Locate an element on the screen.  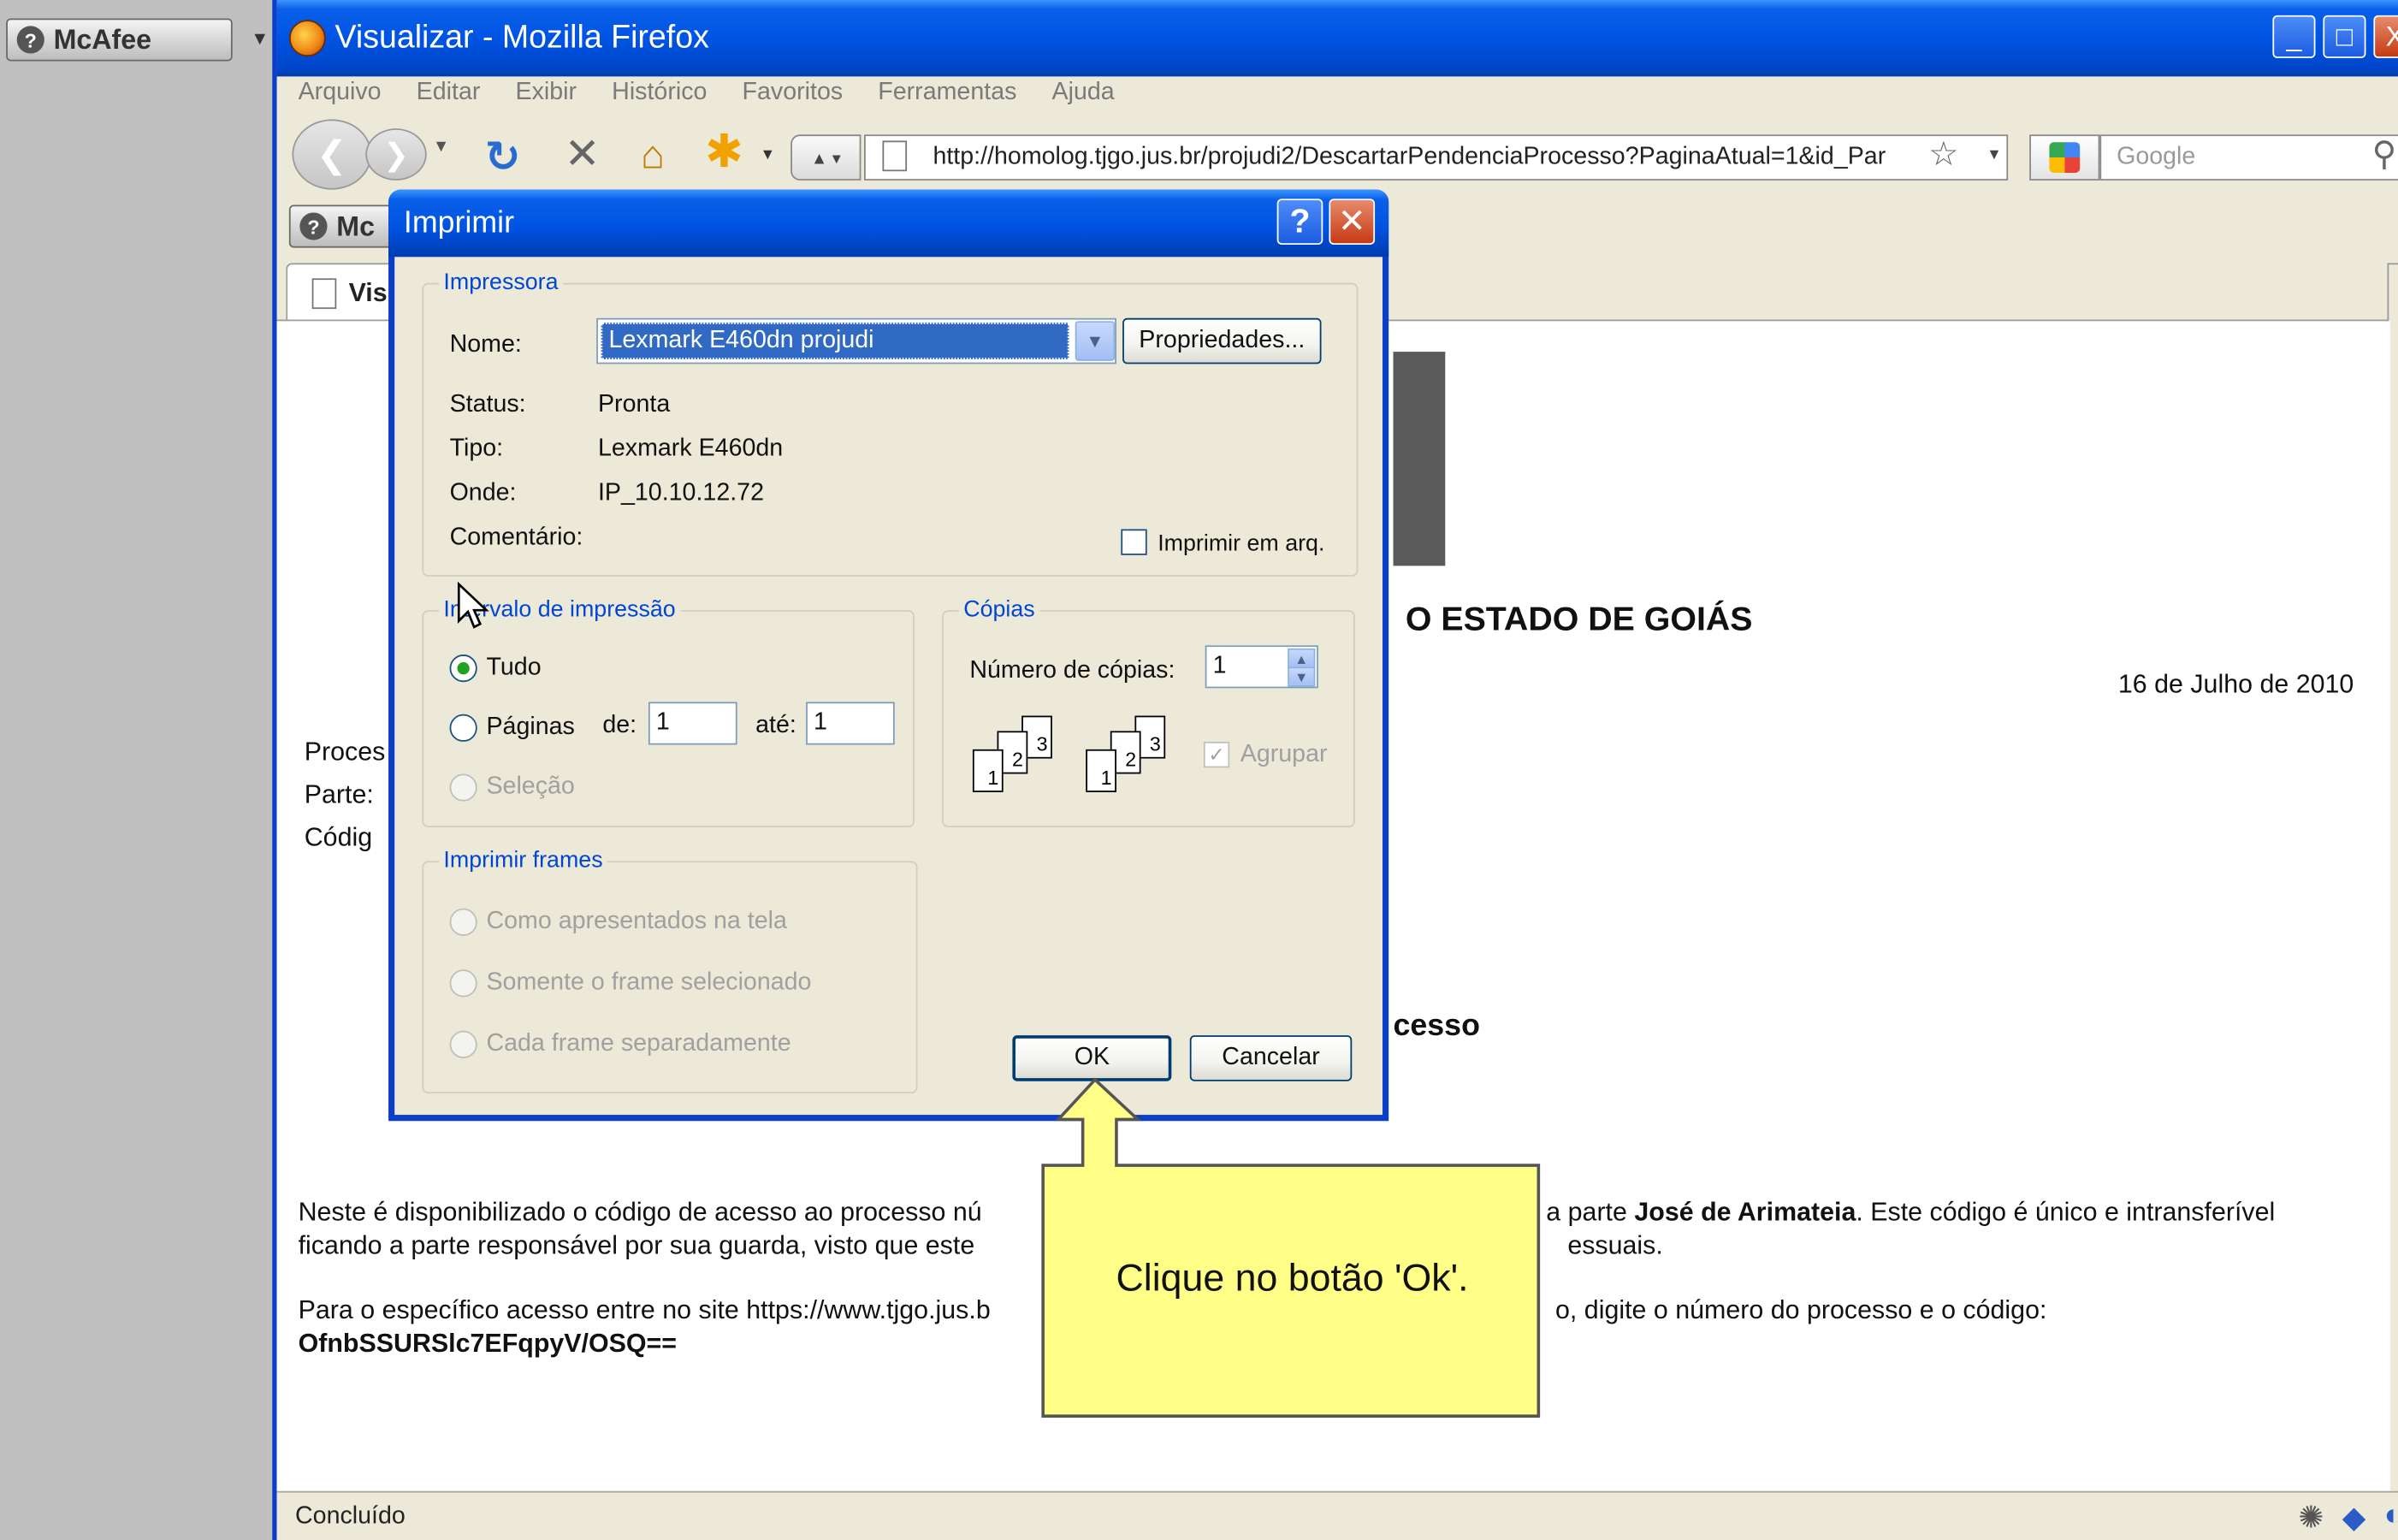
spin-up-icon: ▲ is located at coordinates (1302, 658).